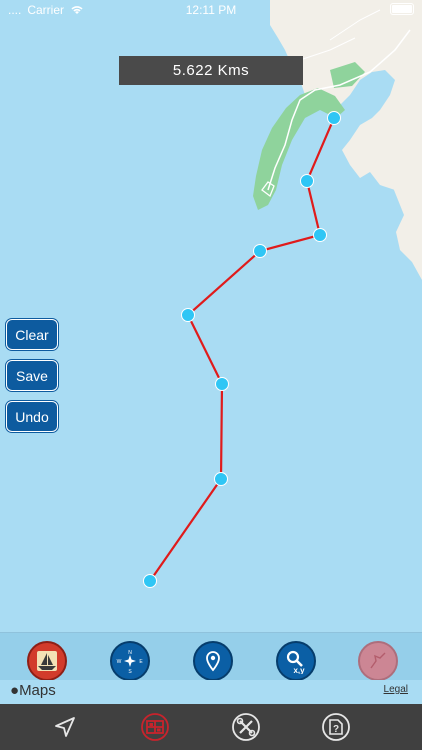 Image resolution: width=422 pixels, height=750 pixels. I want to click on map-toolbar: N S W E x,y, so click(211, 656).